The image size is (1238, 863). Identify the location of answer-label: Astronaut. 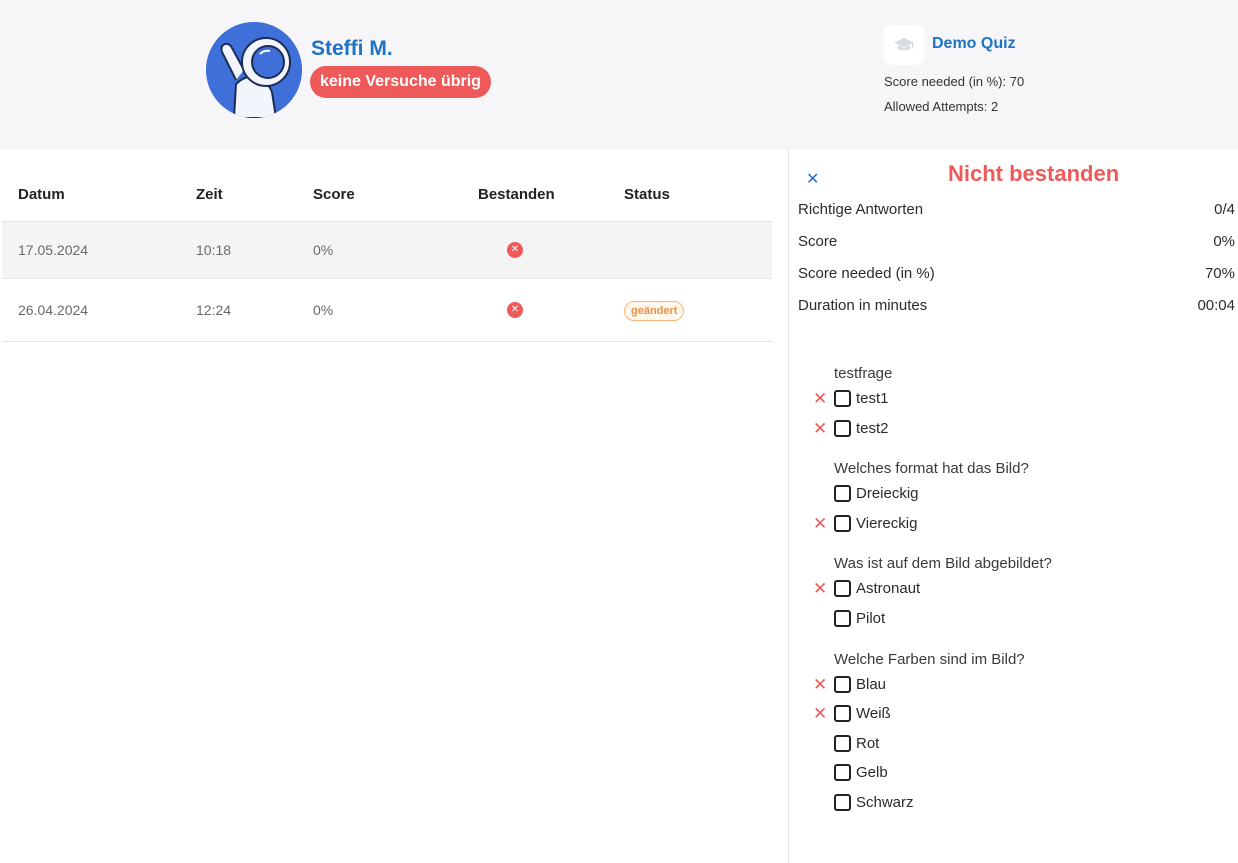
(888, 588).